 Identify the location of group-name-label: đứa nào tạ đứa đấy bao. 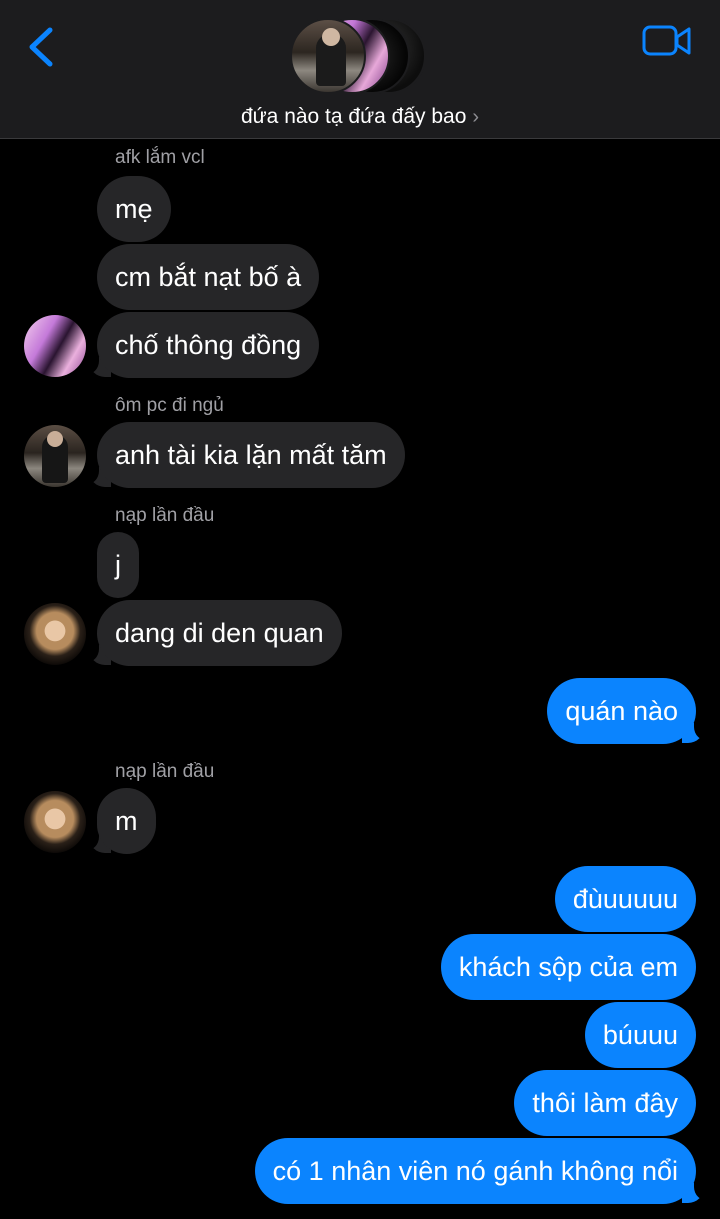
(353, 116).